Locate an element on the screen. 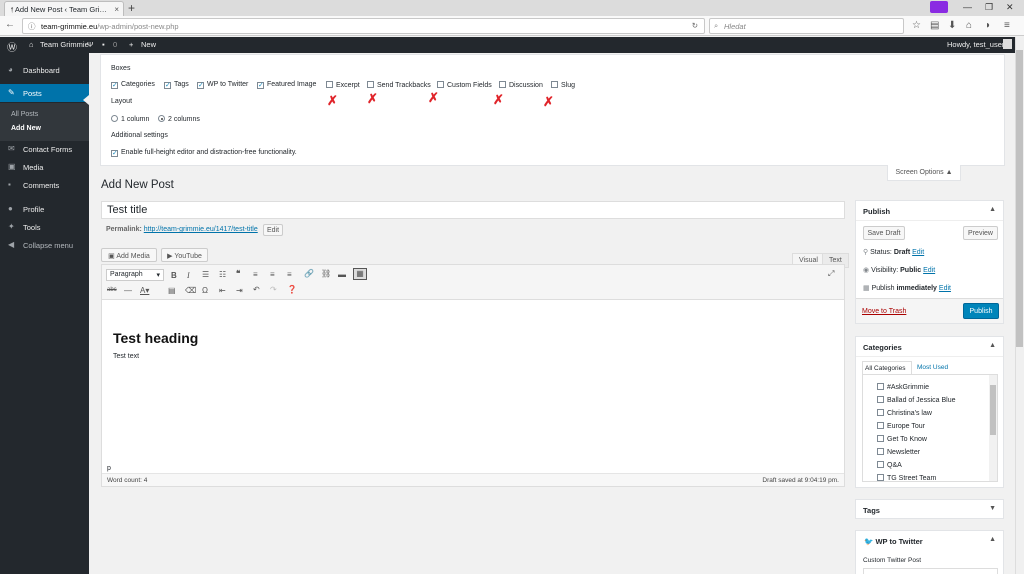 This screenshot has height=574, width=1024. pocket-icon: ◗ is located at coordinates (988, 25).